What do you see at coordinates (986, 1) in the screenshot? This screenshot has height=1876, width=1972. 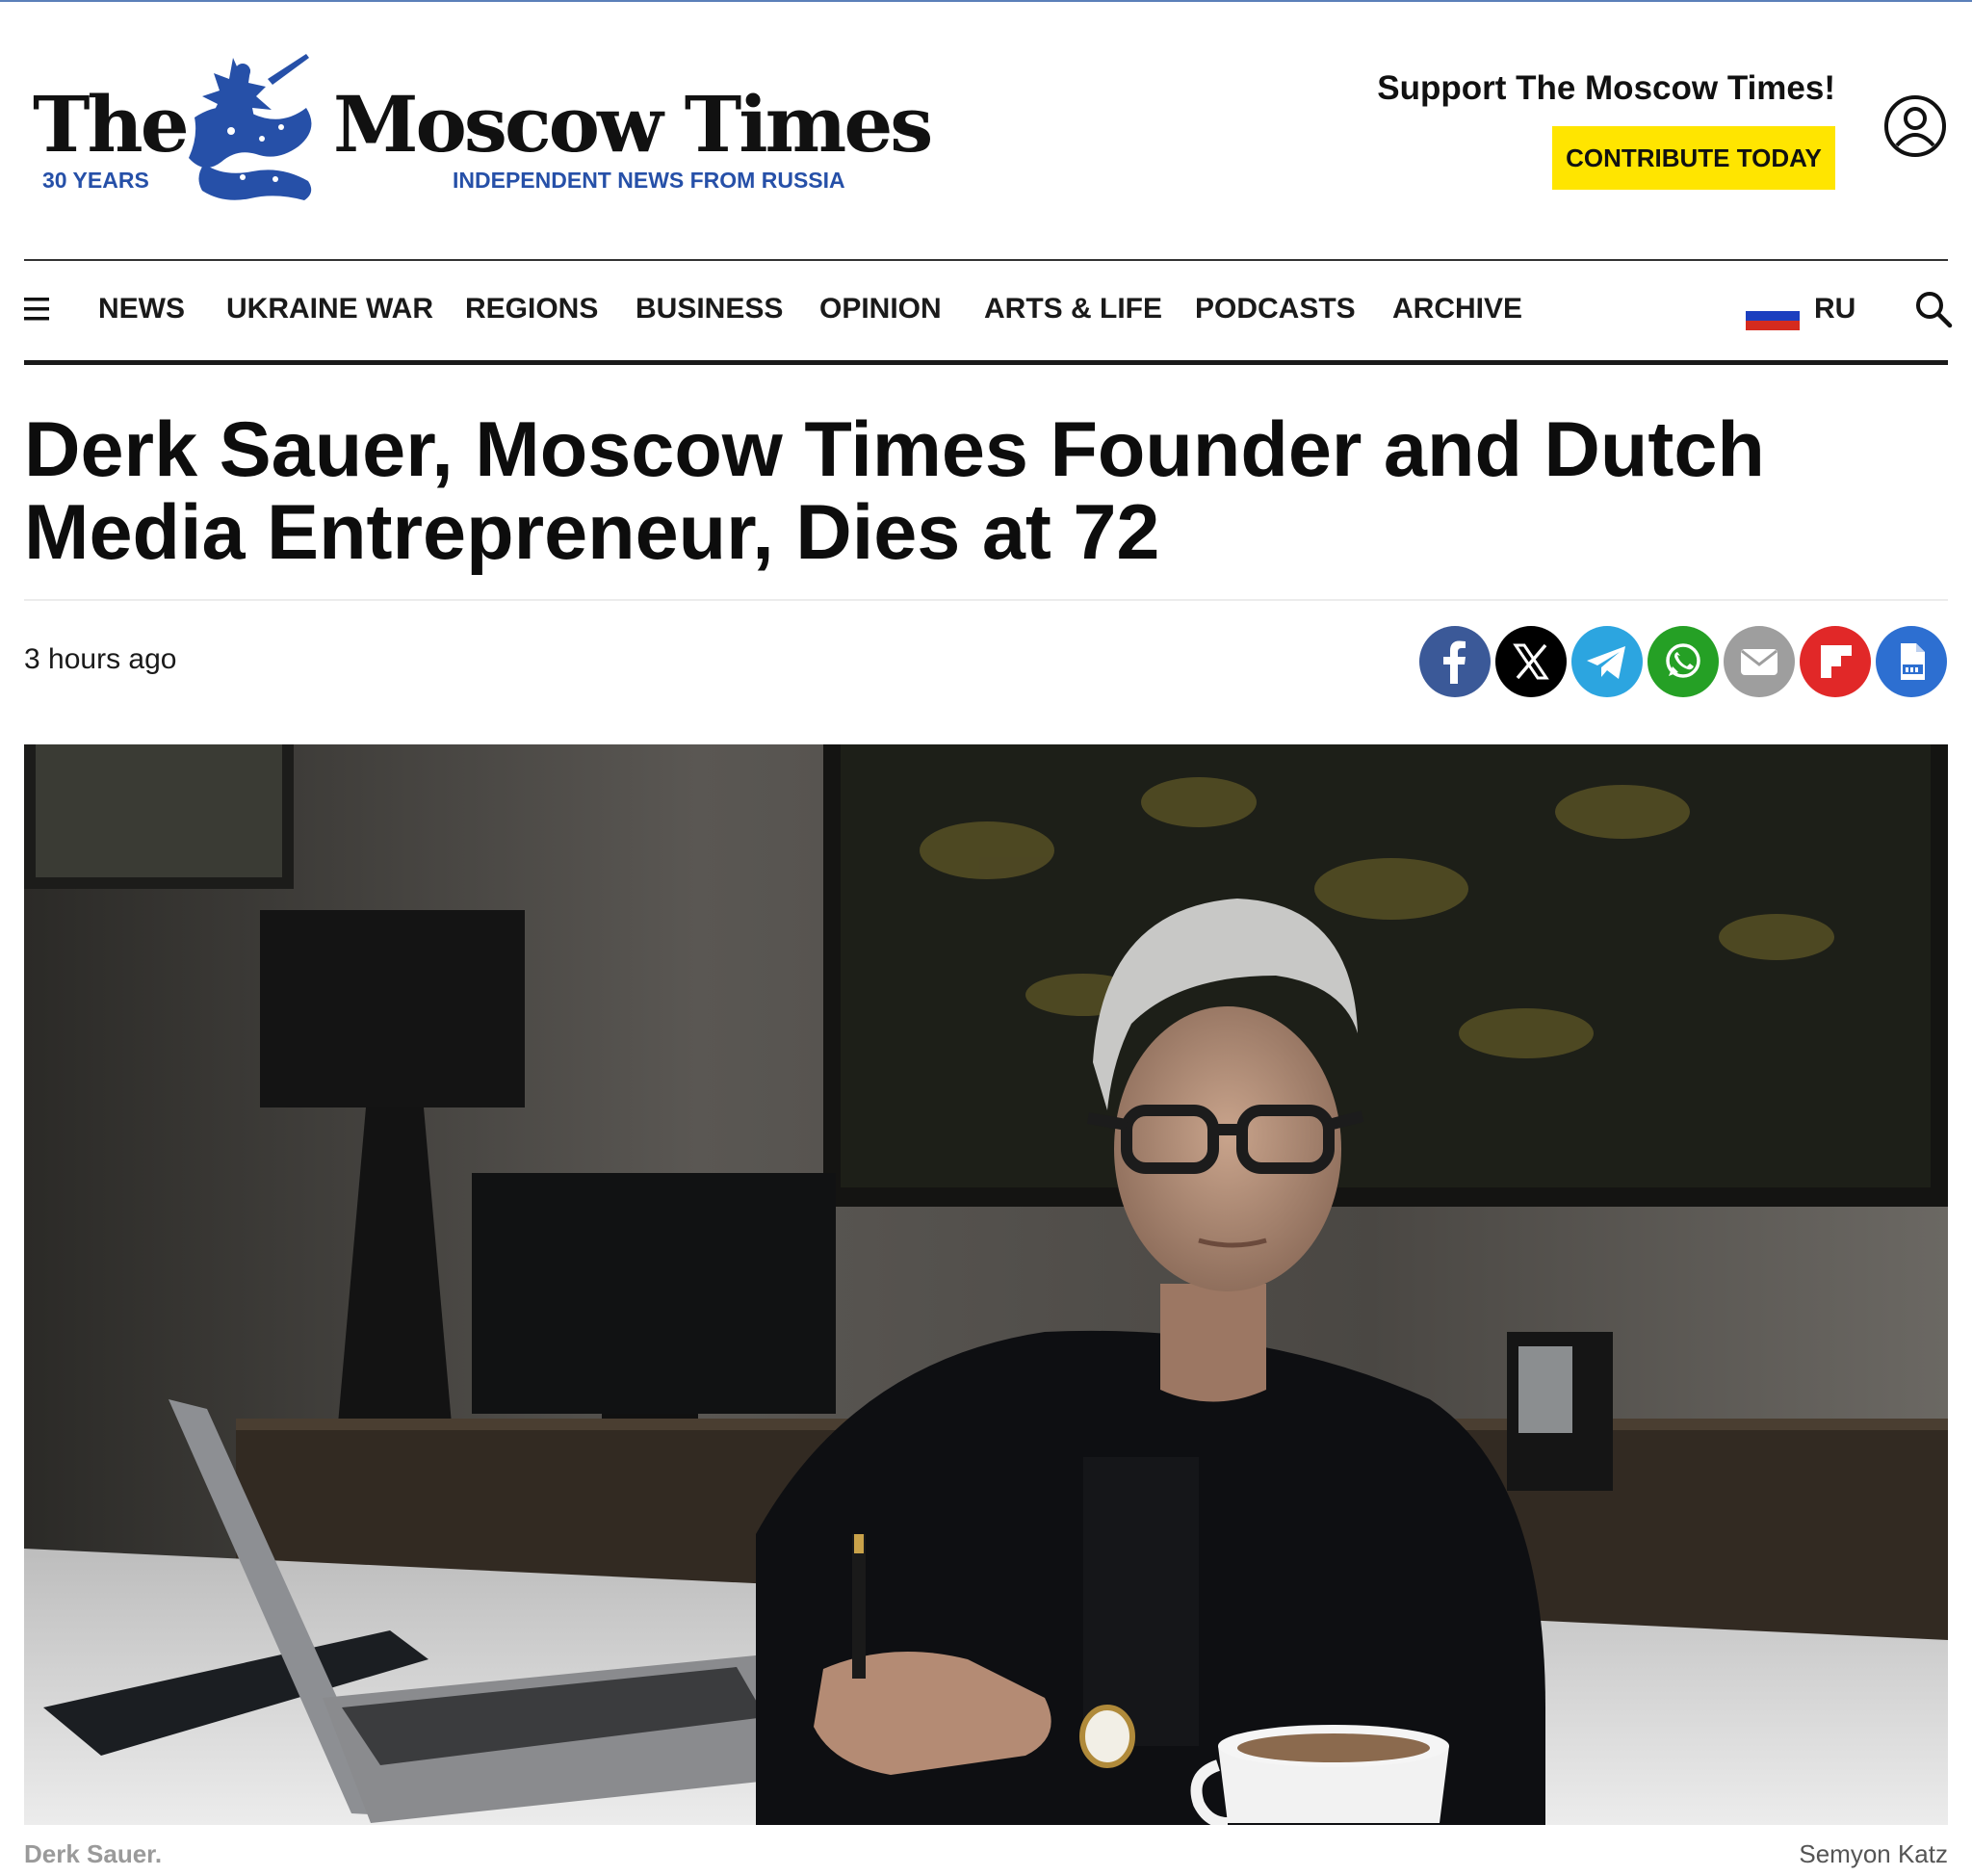 I see `top-accent-line` at bounding box center [986, 1].